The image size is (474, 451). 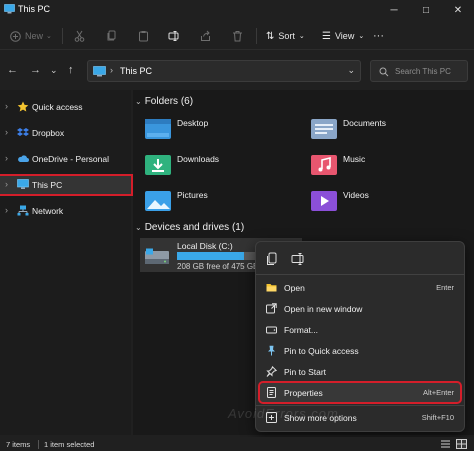 What do you see at coordinates (205, 246) in the screenshot?
I see `drive-name: Local Disk (C:)` at bounding box center [205, 246].